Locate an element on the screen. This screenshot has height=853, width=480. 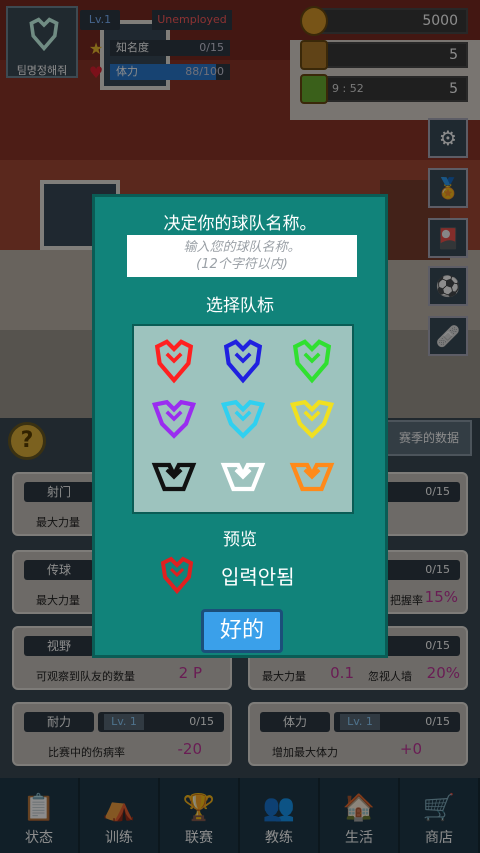
emblem-grid is located at coordinates (243, 419).